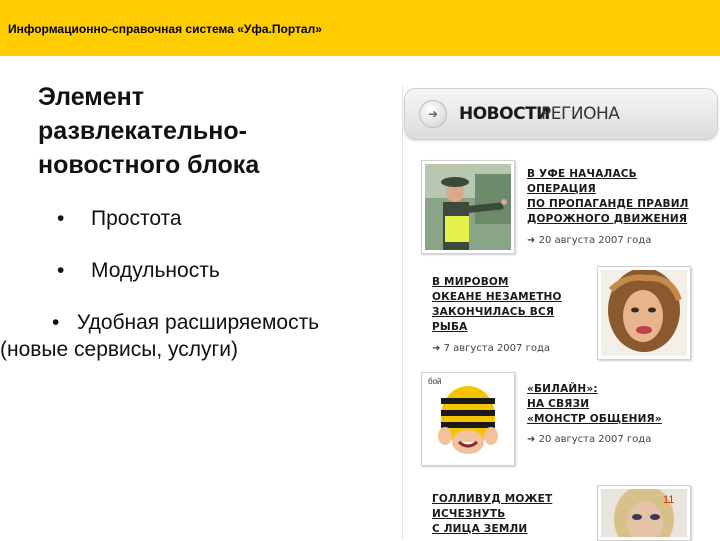 This screenshot has width=720, height=541. Describe the element at coordinates (497, 327) in the screenshot. I see `headline-line: РЫБА` at that location.